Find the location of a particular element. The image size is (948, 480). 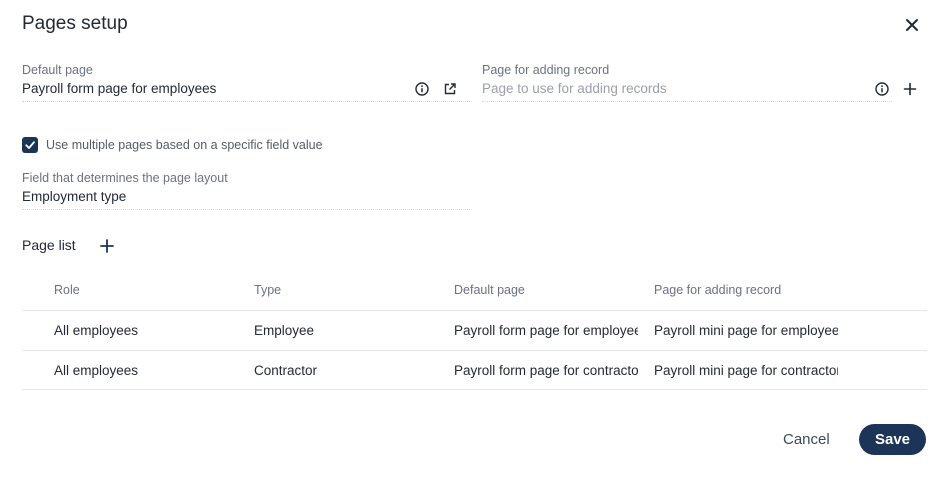

open-external-icon is located at coordinates (450, 89).